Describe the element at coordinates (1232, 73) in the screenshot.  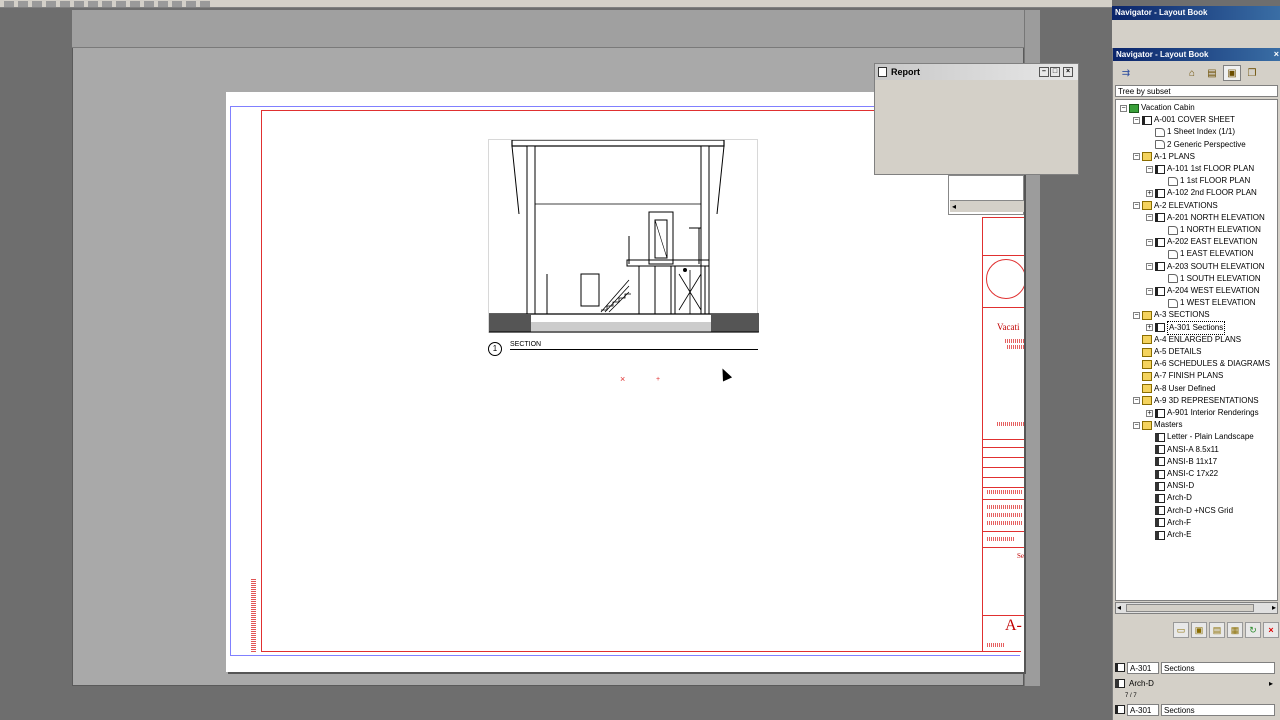
I see `layout-book-icon: ▣` at that location.